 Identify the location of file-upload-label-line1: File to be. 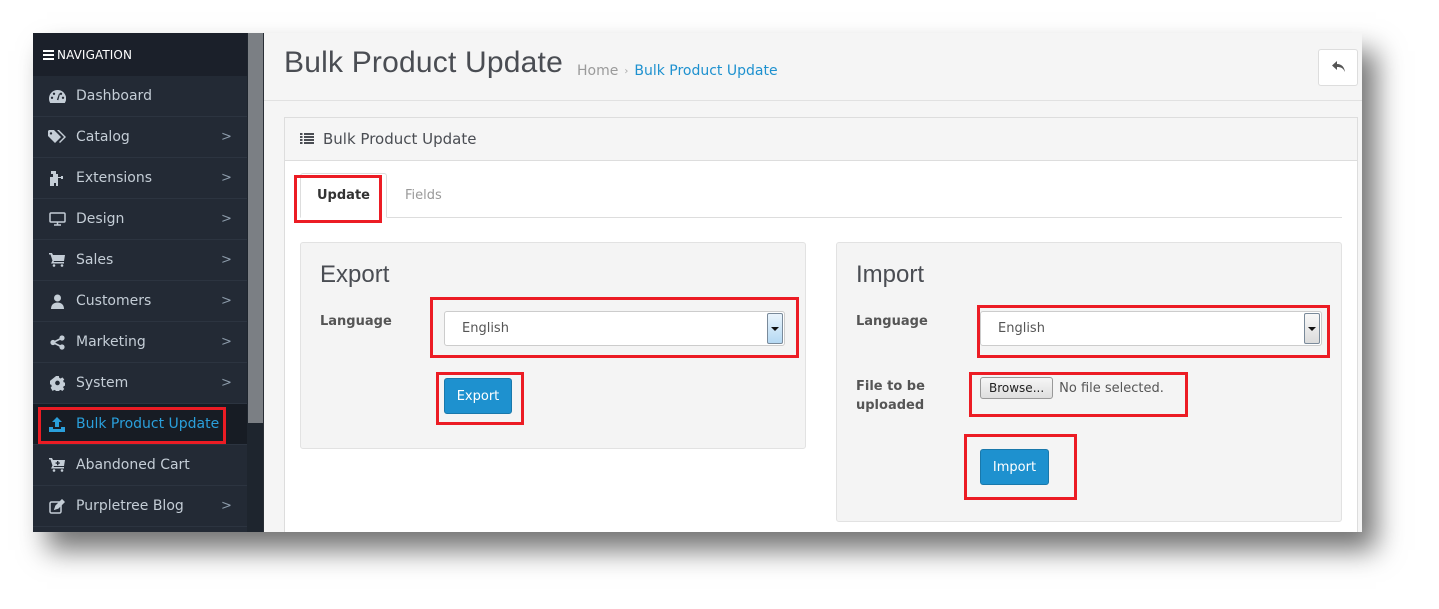
(890, 386).